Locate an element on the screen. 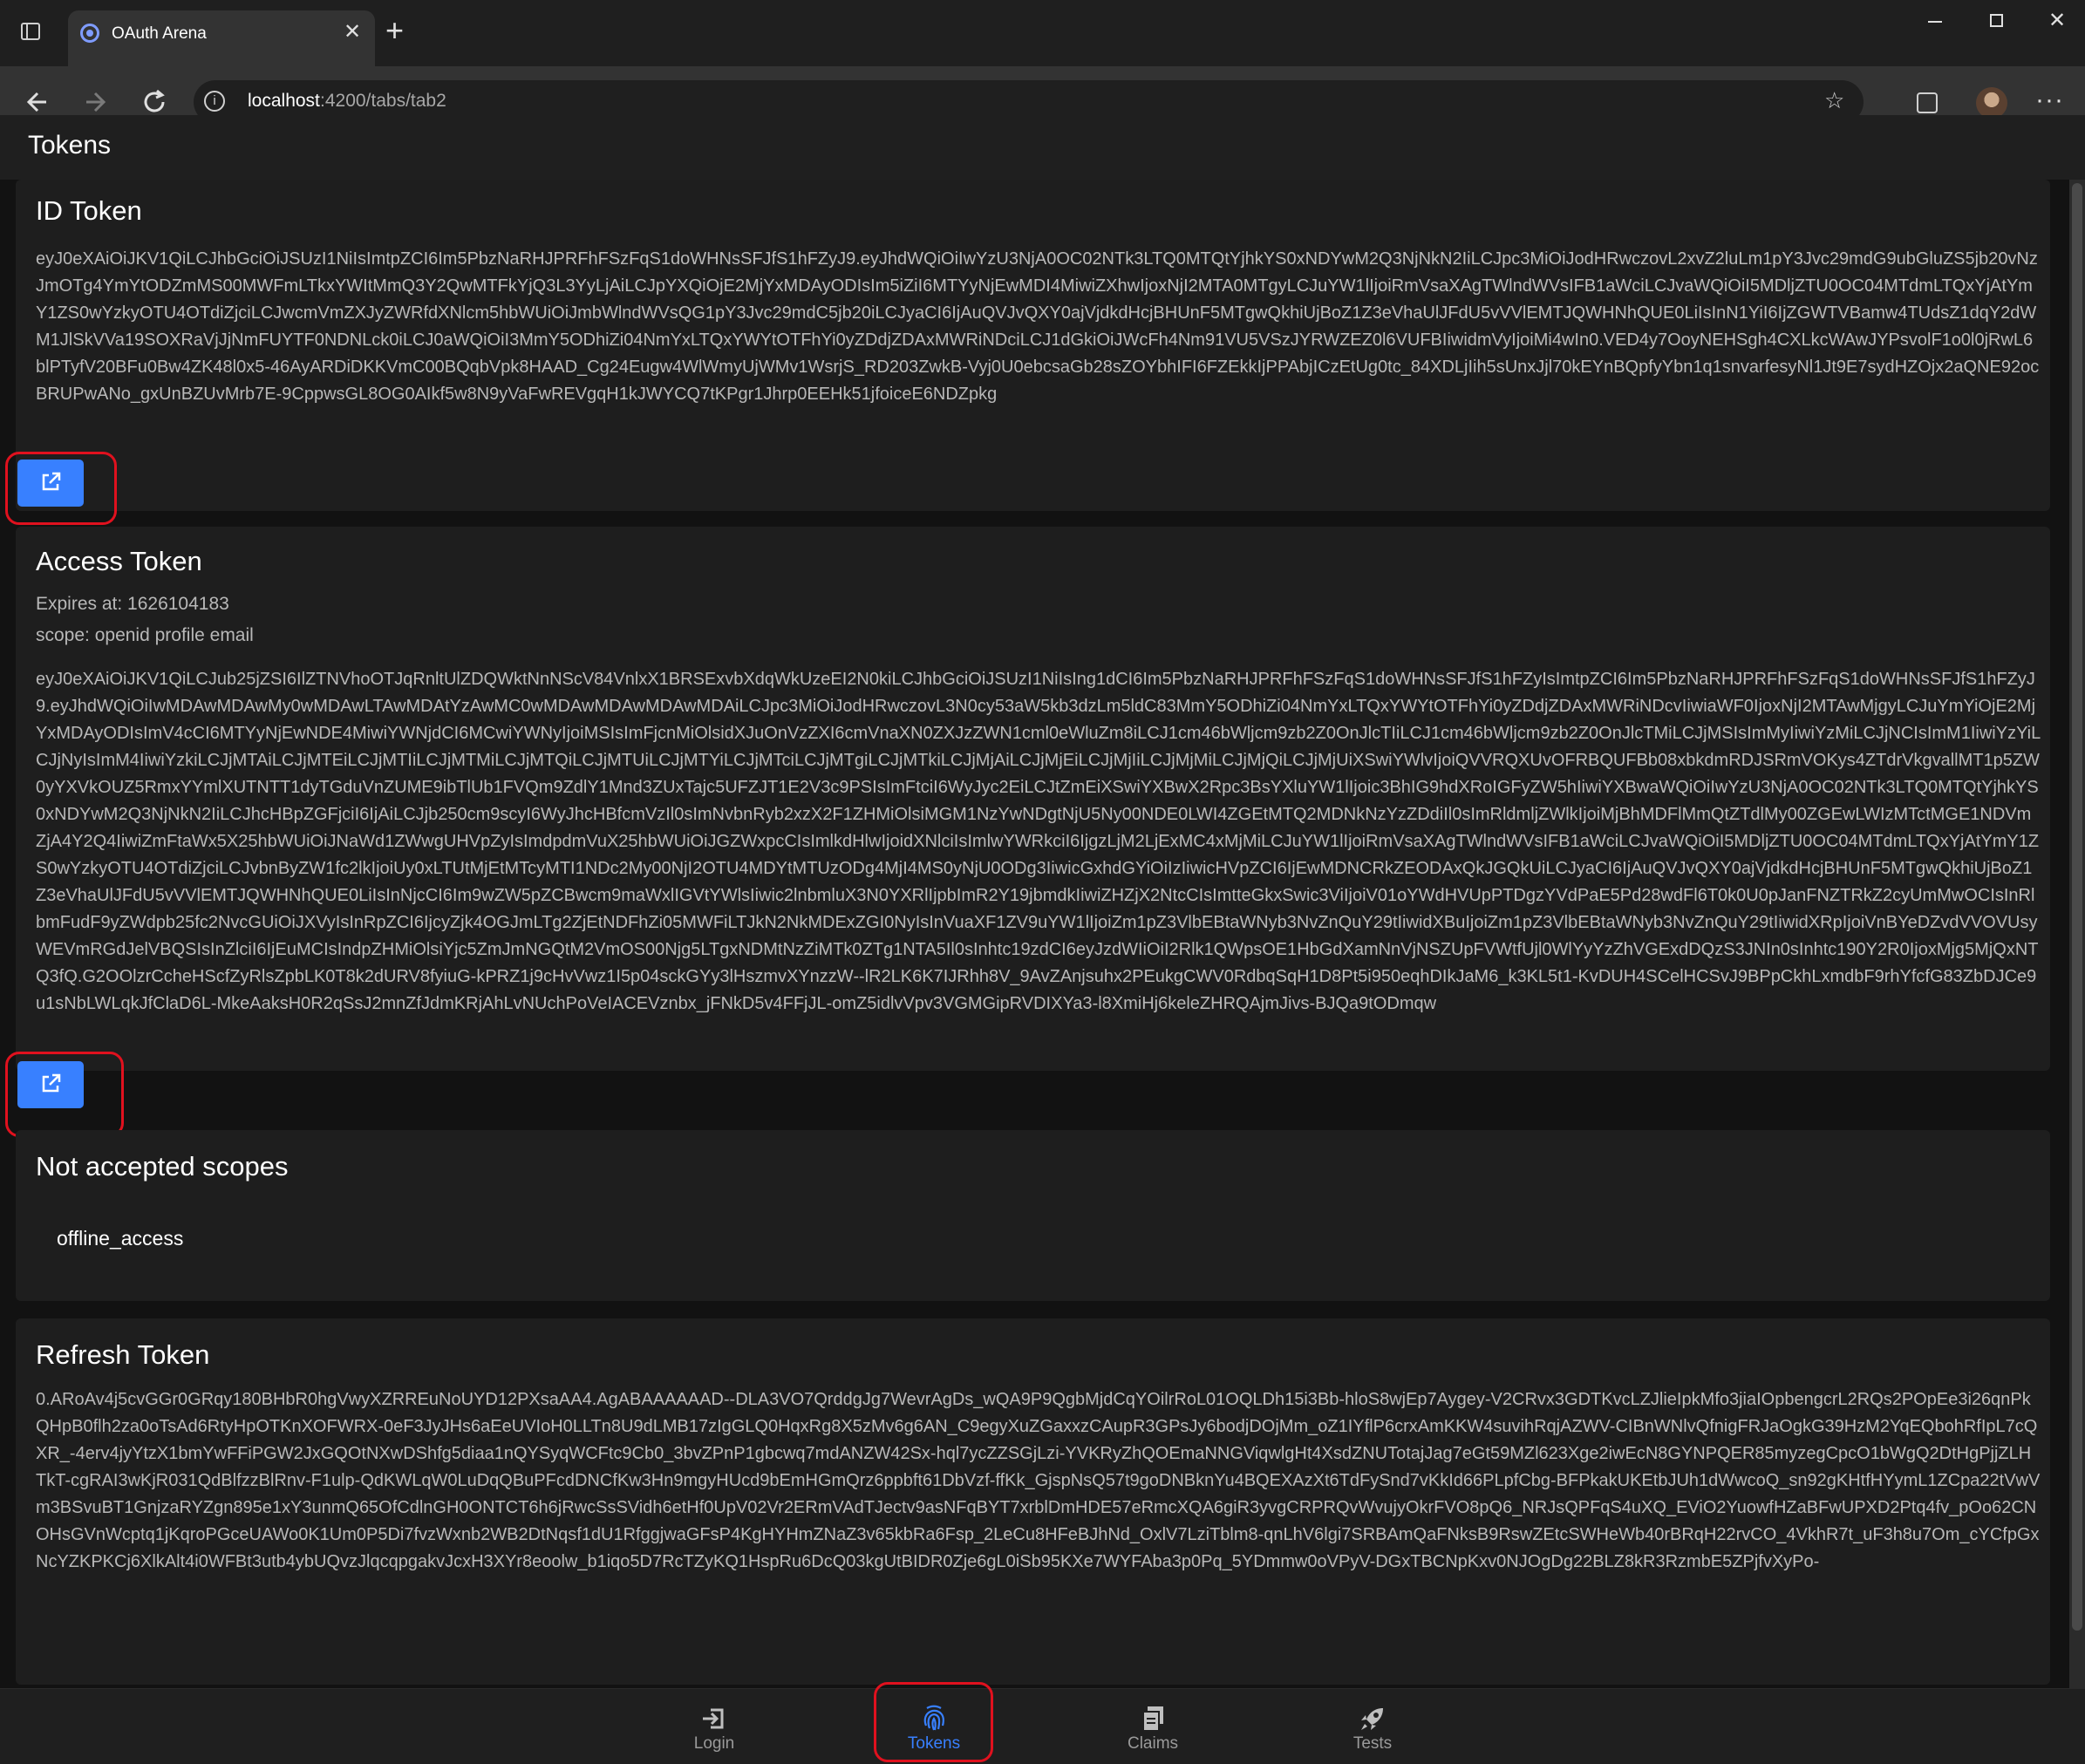  scrollbar-thumb is located at coordinates (2077, 907).